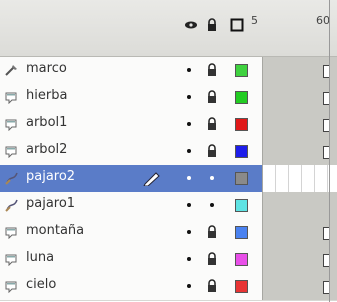 This screenshot has width=337, height=302. What do you see at coordinates (55, 230) in the screenshot?
I see `layer-name: montaña` at bounding box center [55, 230].